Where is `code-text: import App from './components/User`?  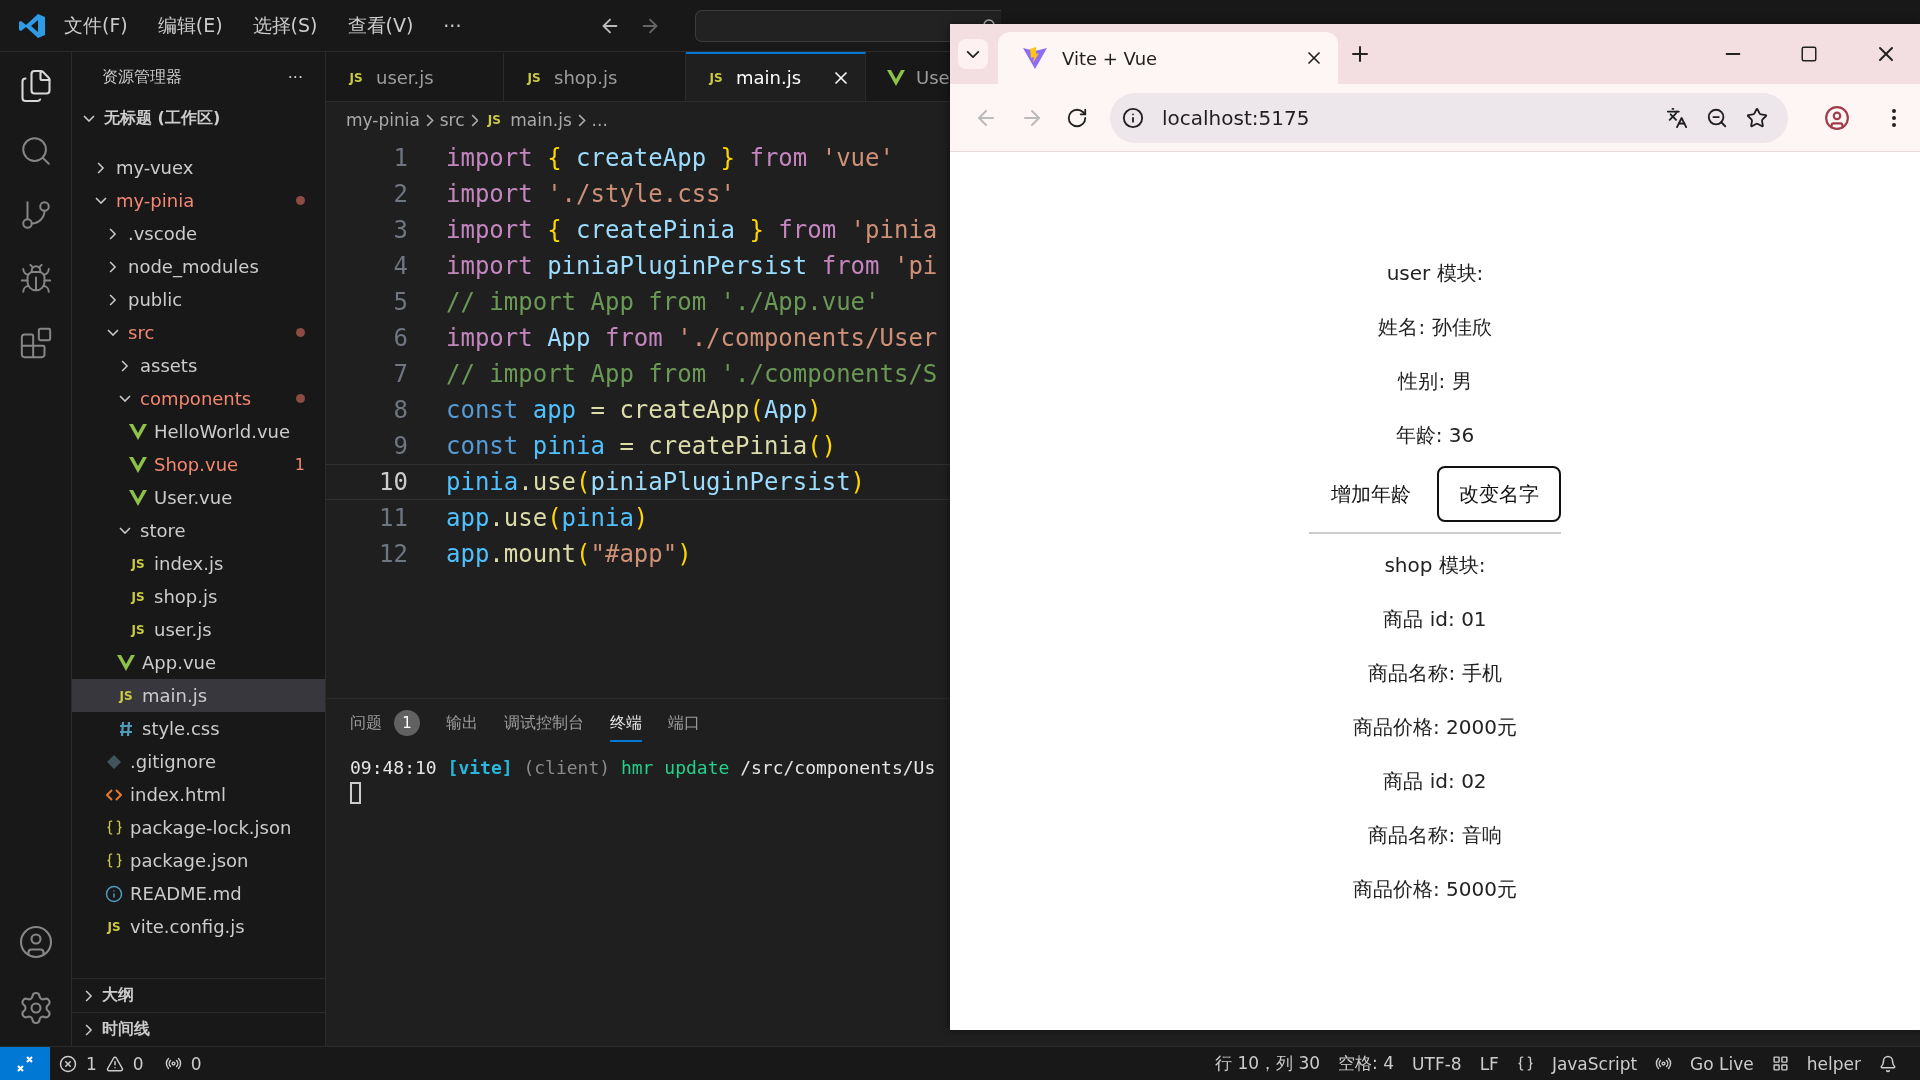 code-text: import App from './components/User is located at coordinates (692, 338).